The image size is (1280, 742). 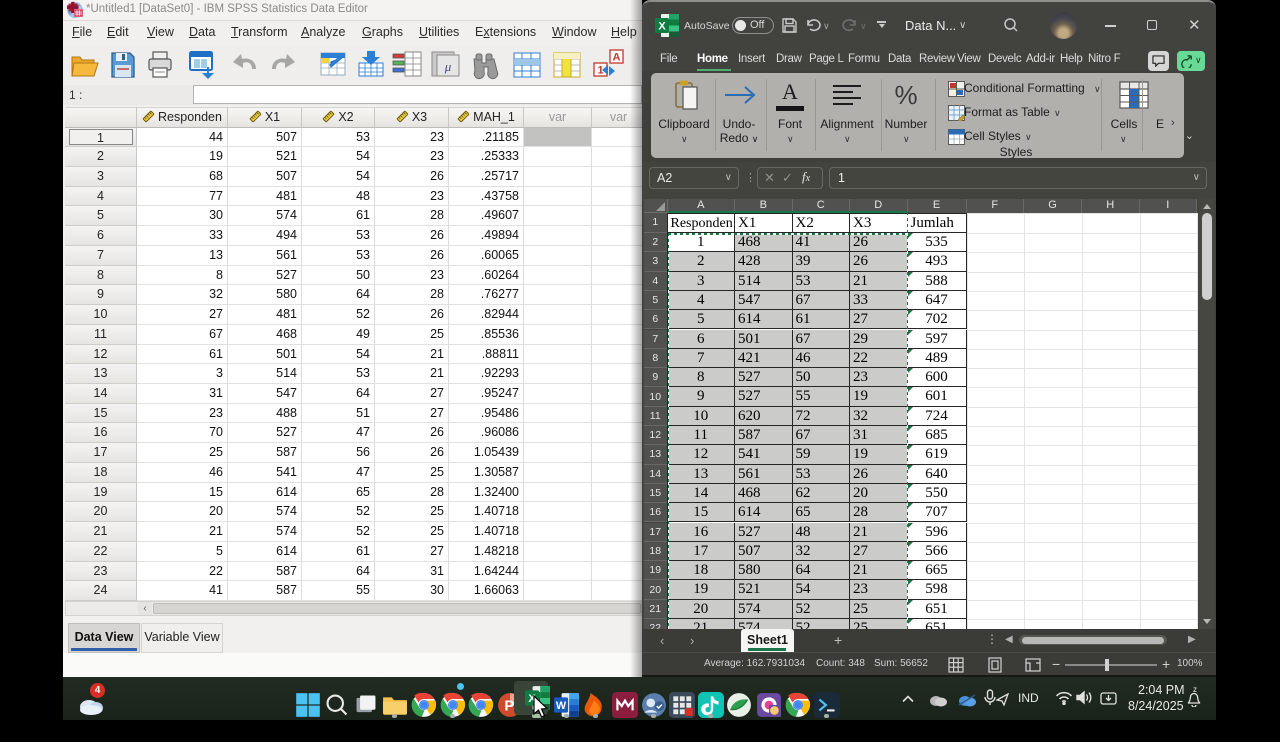 What do you see at coordinates (509, 705) in the screenshot?
I see `svg-text: P` at bounding box center [509, 705].